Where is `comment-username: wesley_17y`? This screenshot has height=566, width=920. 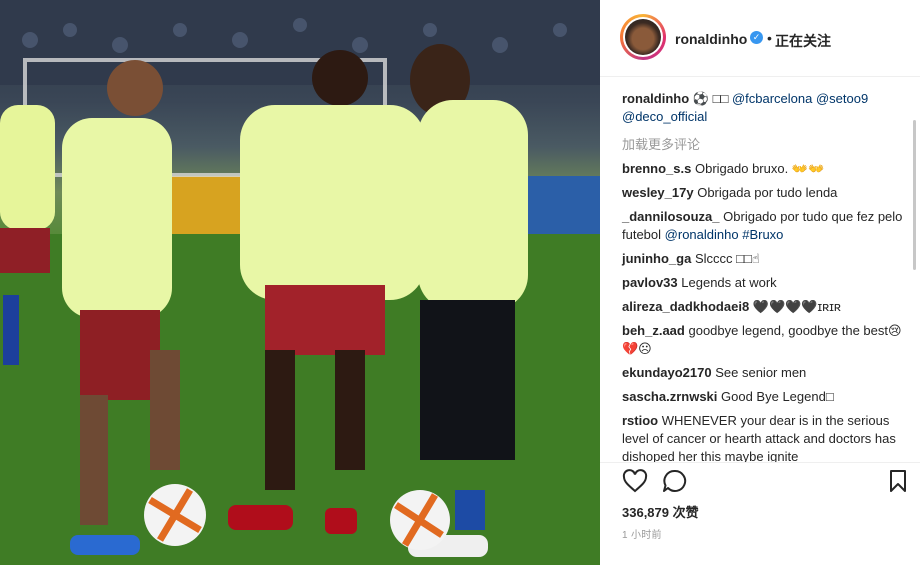
comment-username: wesley_17y is located at coordinates (658, 192).